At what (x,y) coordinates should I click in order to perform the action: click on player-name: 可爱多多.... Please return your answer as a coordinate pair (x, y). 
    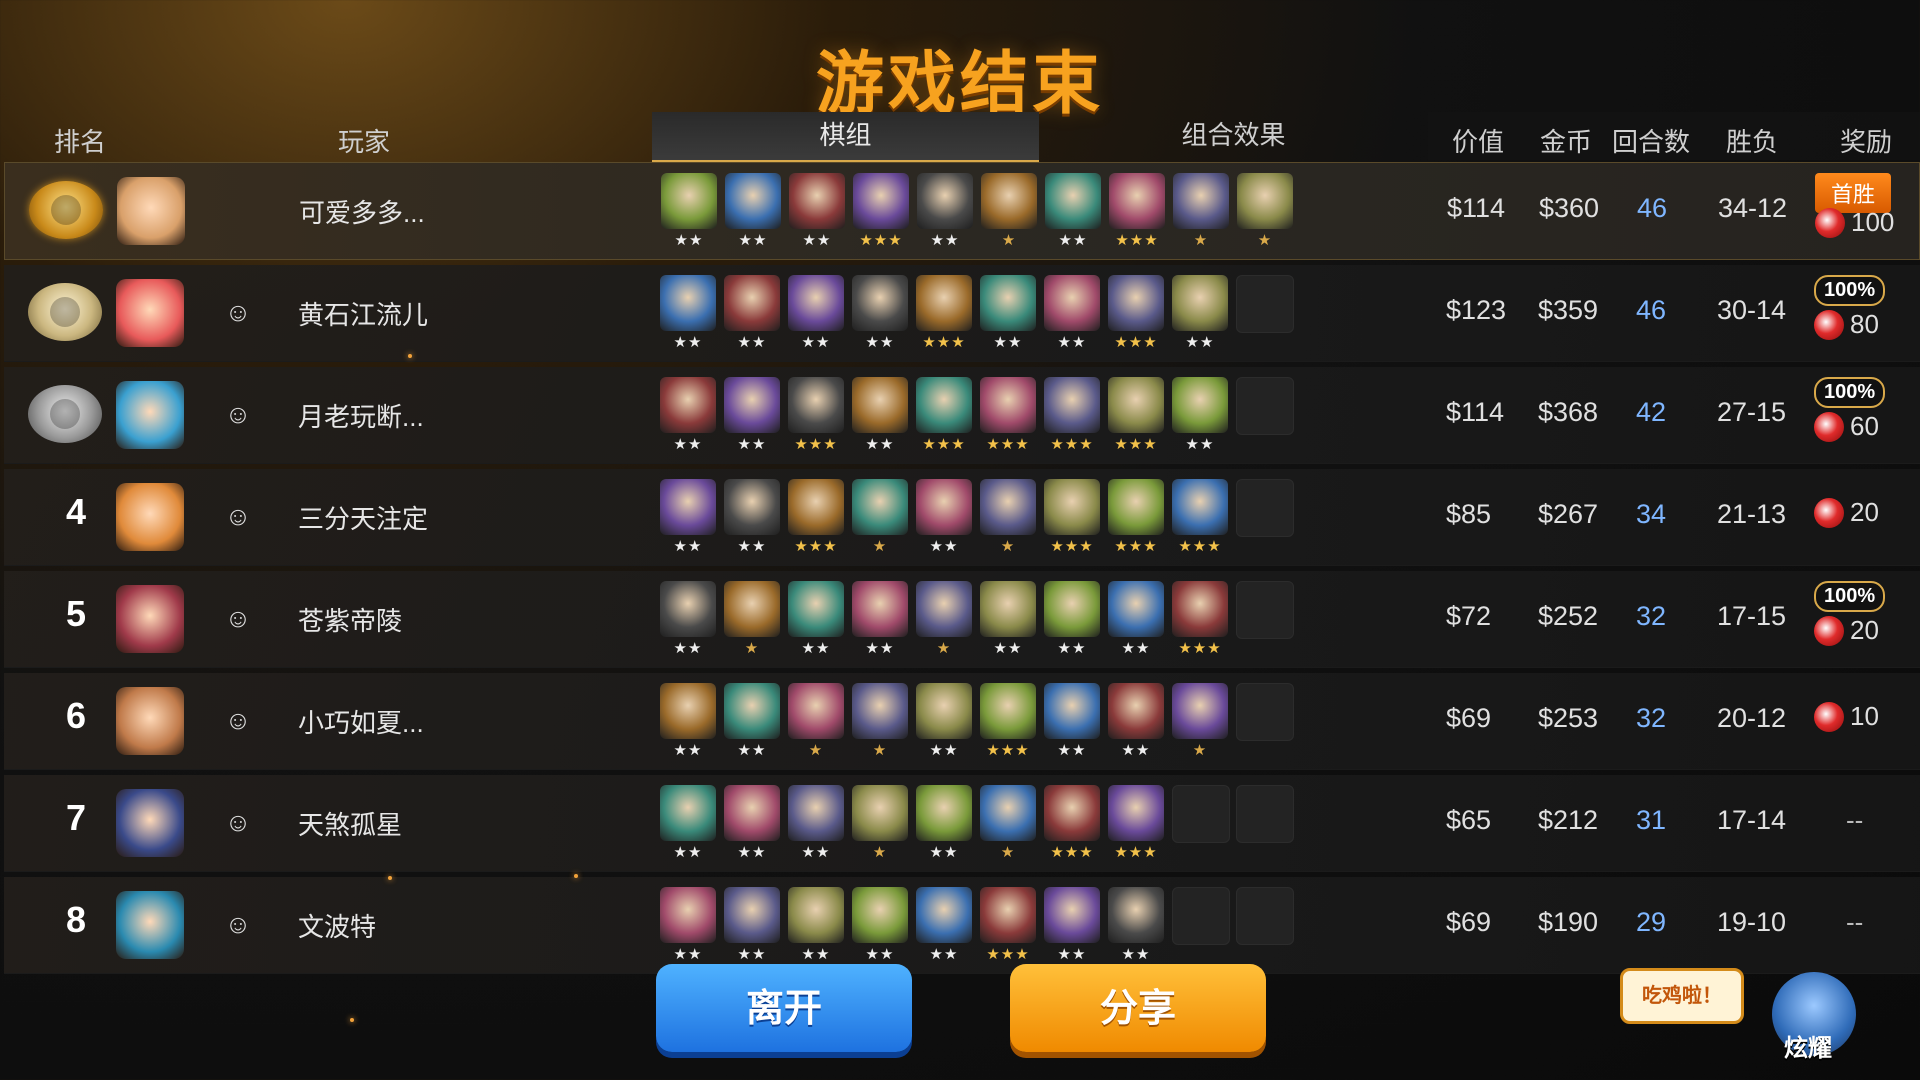
    Looking at the image, I should click on (362, 211).